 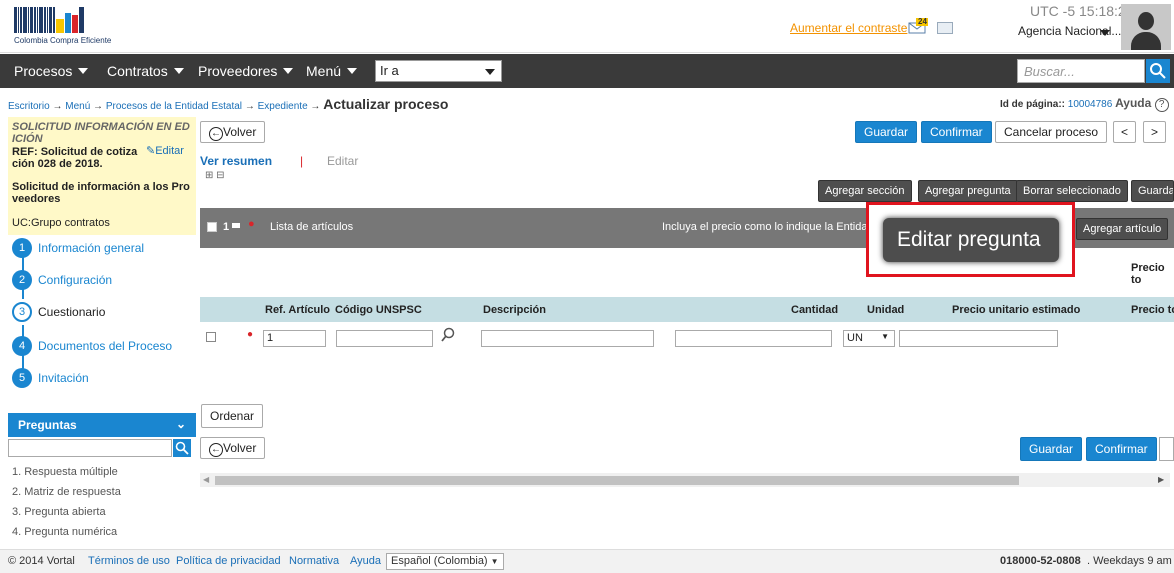 I want to click on page-id-info: Id de página:: 10004786 Ayuda ?, so click(x=1084, y=104).